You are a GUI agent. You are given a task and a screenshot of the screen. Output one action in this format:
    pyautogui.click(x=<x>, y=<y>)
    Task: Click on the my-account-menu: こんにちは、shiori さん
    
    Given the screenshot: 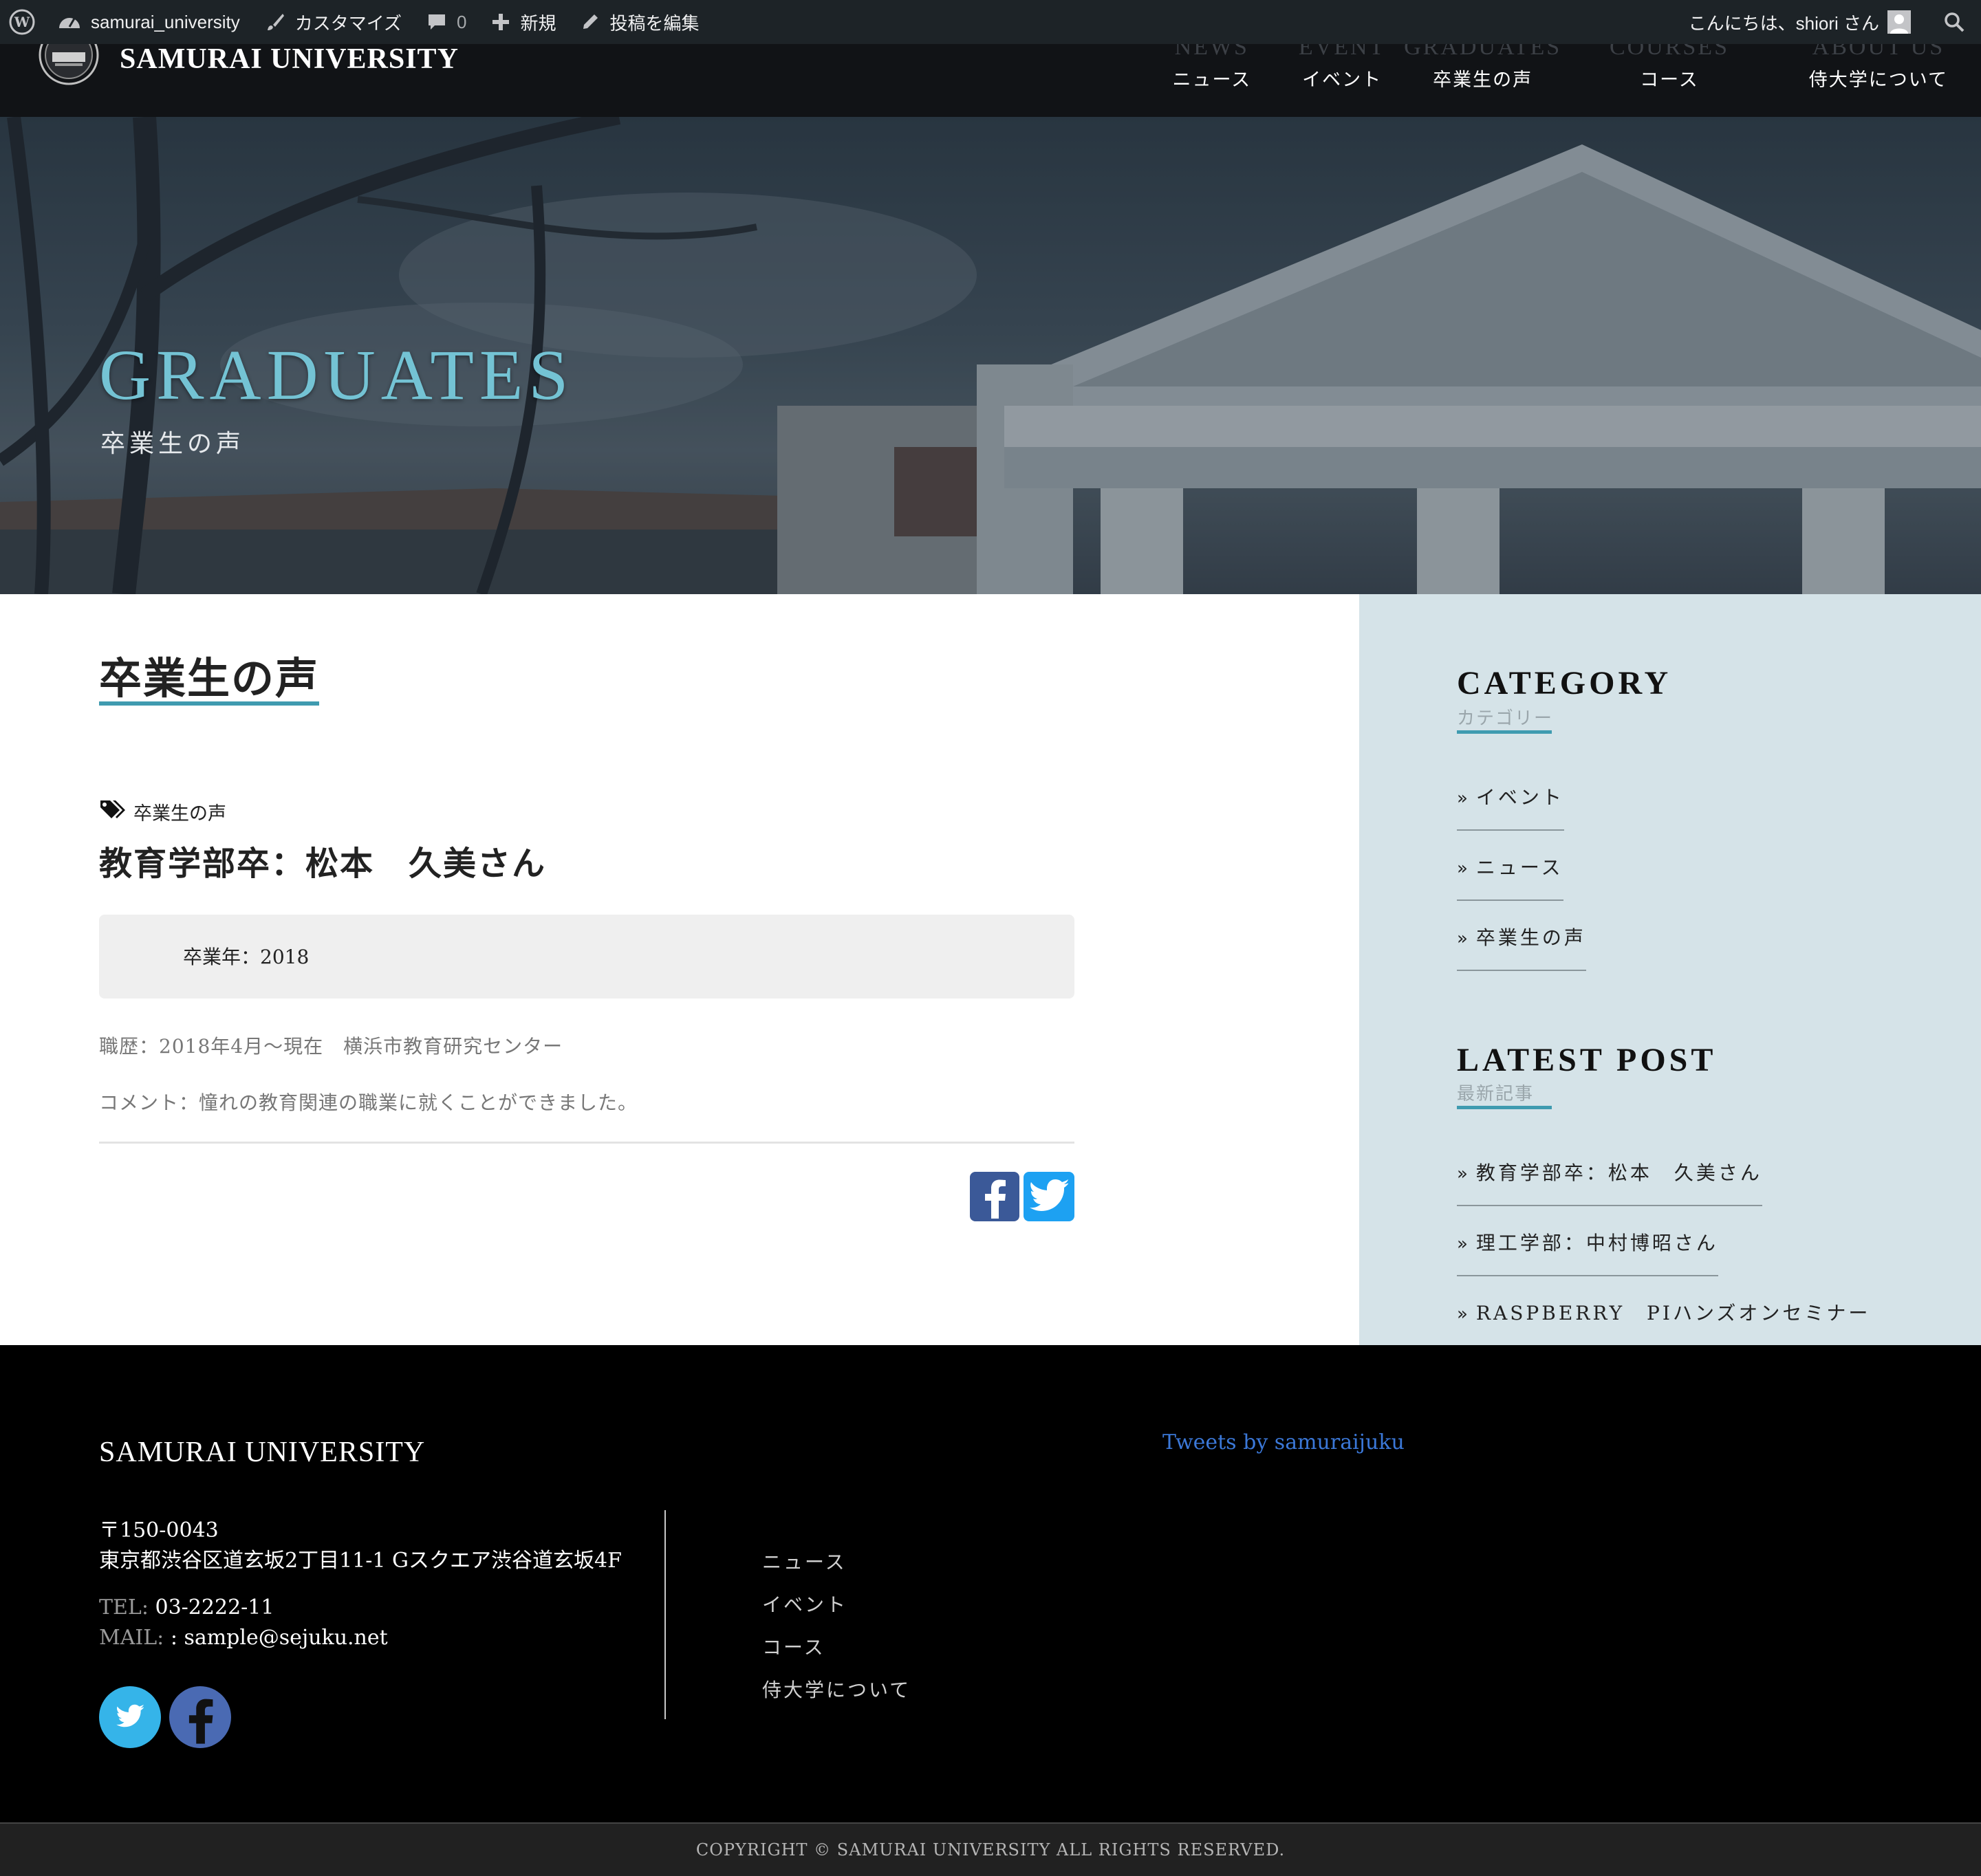 What is the action you would take?
    pyautogui.click(x=1799, y=22)
    